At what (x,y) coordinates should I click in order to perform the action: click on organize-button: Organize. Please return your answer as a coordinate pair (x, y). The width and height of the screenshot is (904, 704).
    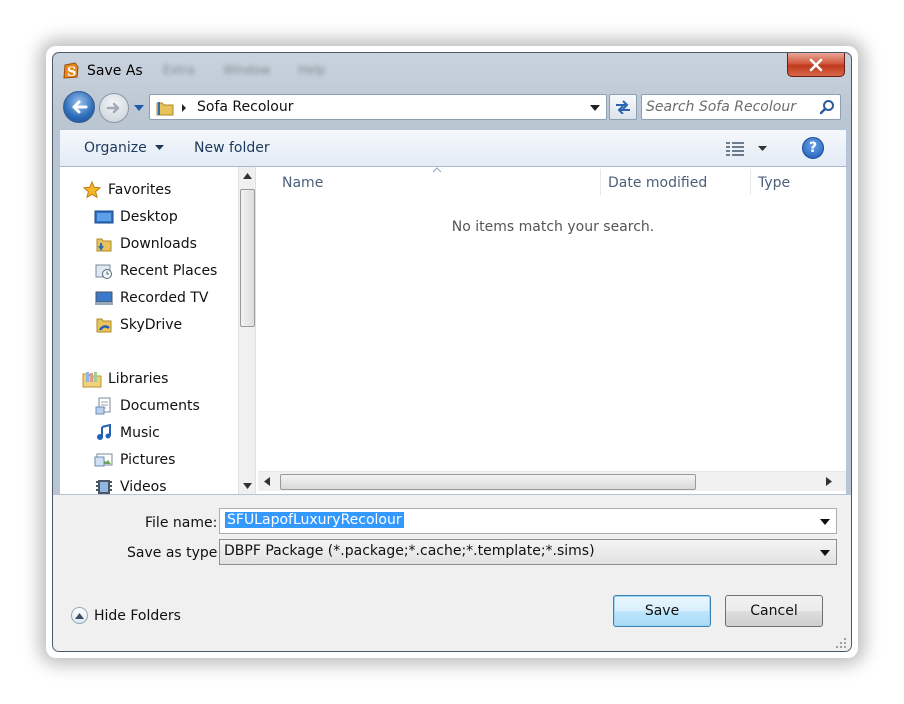
    Looking at the image, I should click on (124, 148).